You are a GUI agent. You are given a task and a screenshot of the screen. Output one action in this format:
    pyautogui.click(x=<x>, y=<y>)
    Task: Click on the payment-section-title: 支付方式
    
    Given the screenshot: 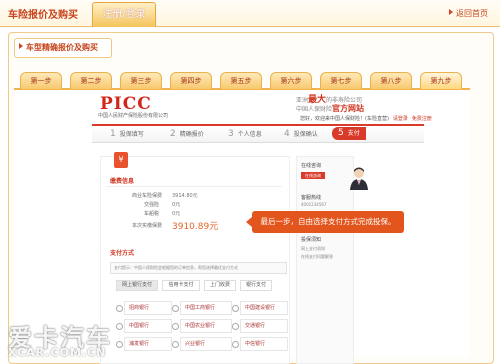 What is the action you would take?
    pyautogui.click(x=122, y=253)
    